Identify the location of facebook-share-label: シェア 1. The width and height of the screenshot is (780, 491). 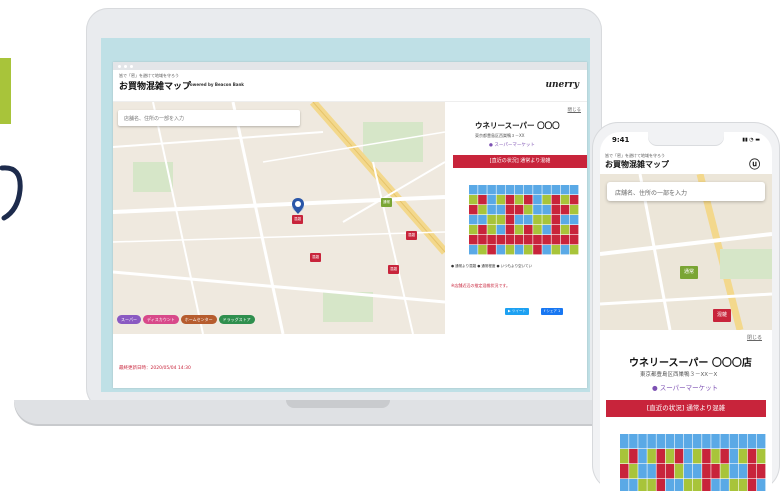
(553, 311).